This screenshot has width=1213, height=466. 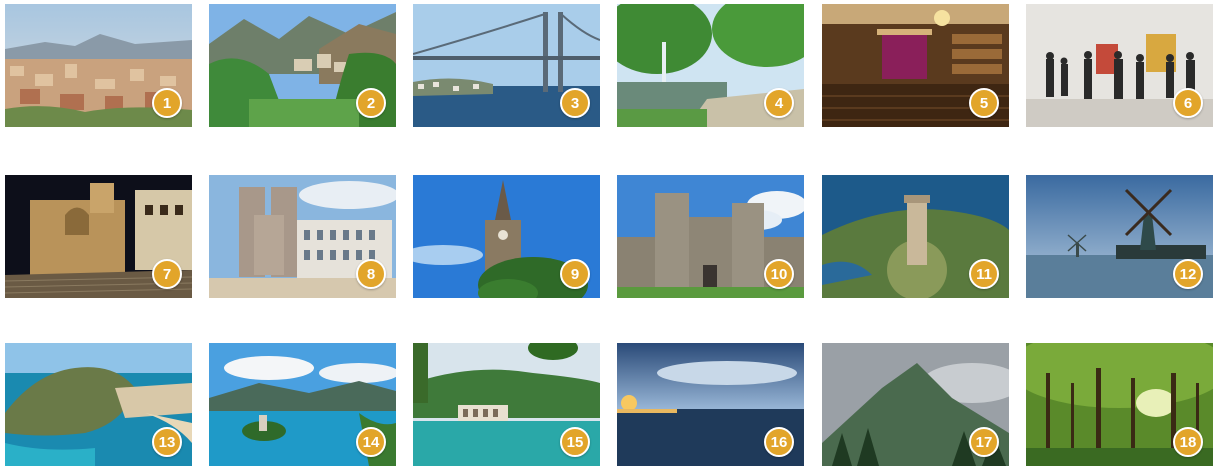 I want to click on photo-number-badge: 7, so click(x=167, y=274).